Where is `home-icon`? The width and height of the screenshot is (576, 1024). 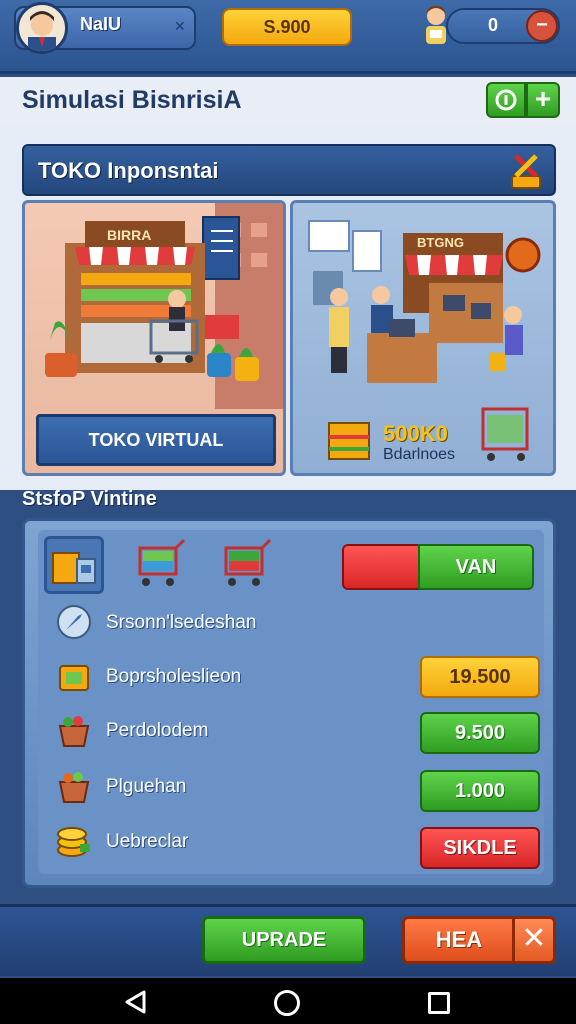
home-icon is located at coordinates (287, 1003).